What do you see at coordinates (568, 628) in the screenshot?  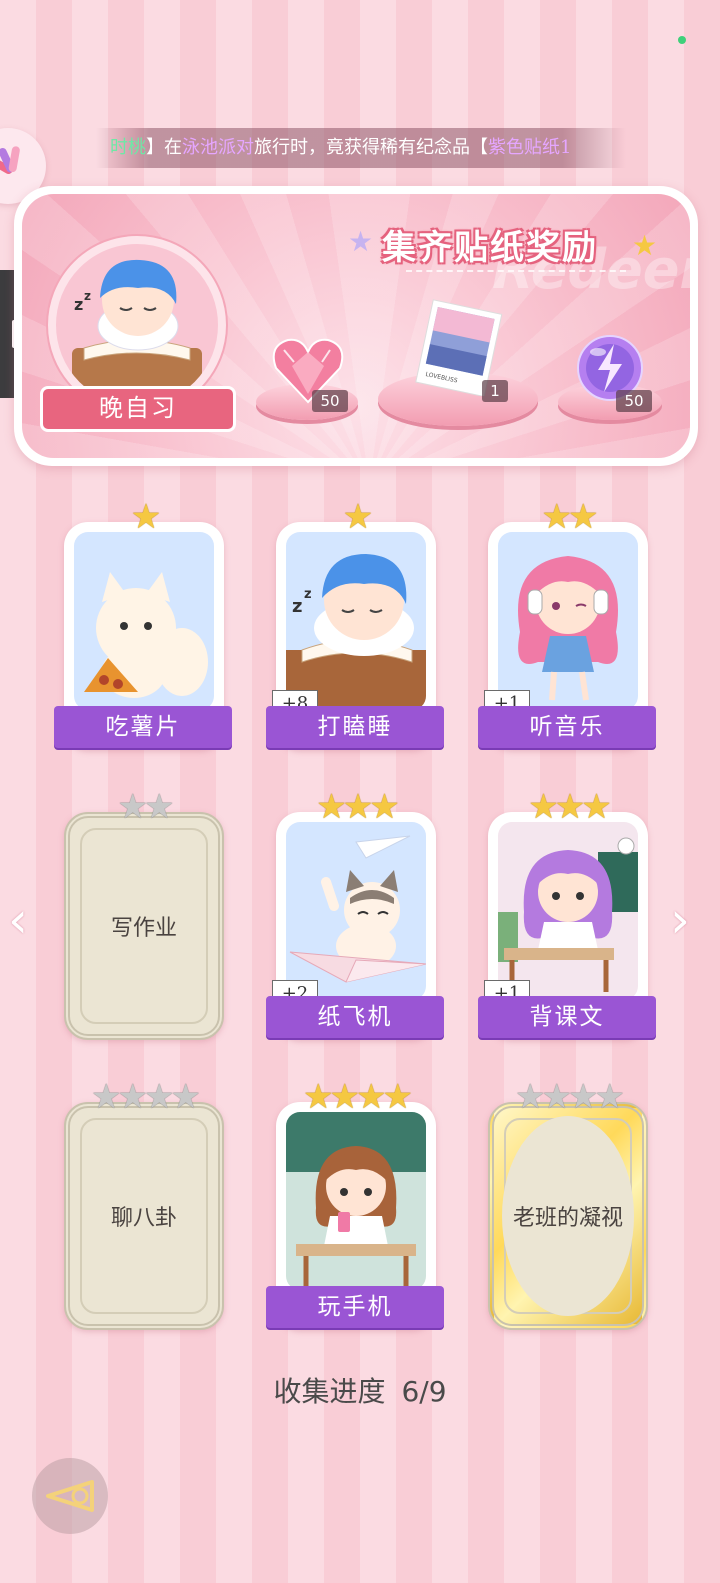 I see `girl-headphones-image` at bounding box center [568, 628].